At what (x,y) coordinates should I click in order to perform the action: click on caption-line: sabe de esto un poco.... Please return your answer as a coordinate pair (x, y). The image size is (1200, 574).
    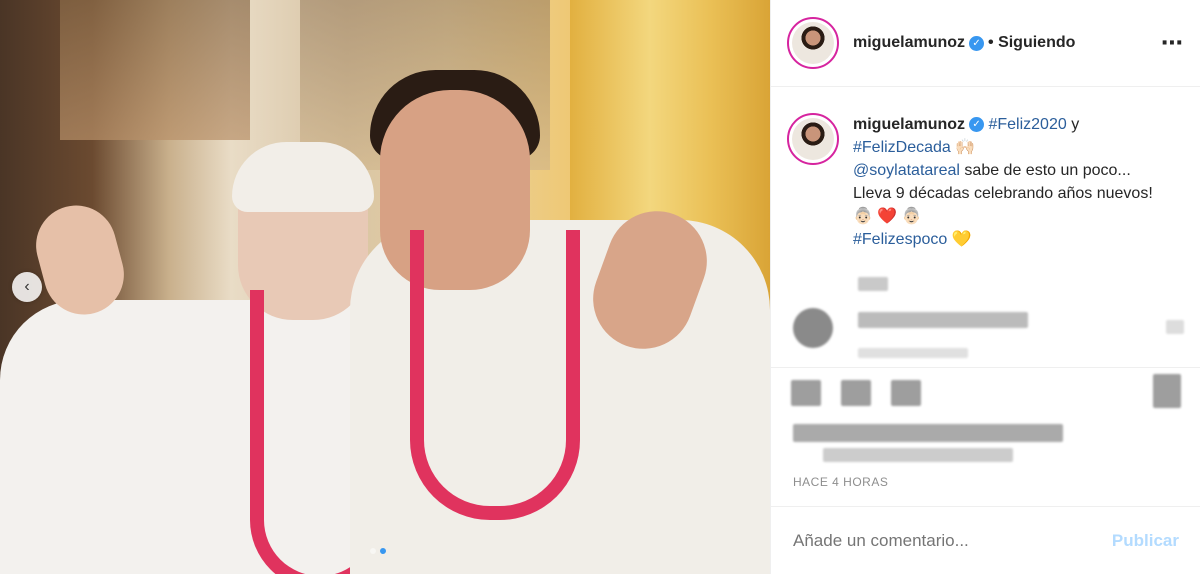
    Looking at the image, I should click on (1045, 170).